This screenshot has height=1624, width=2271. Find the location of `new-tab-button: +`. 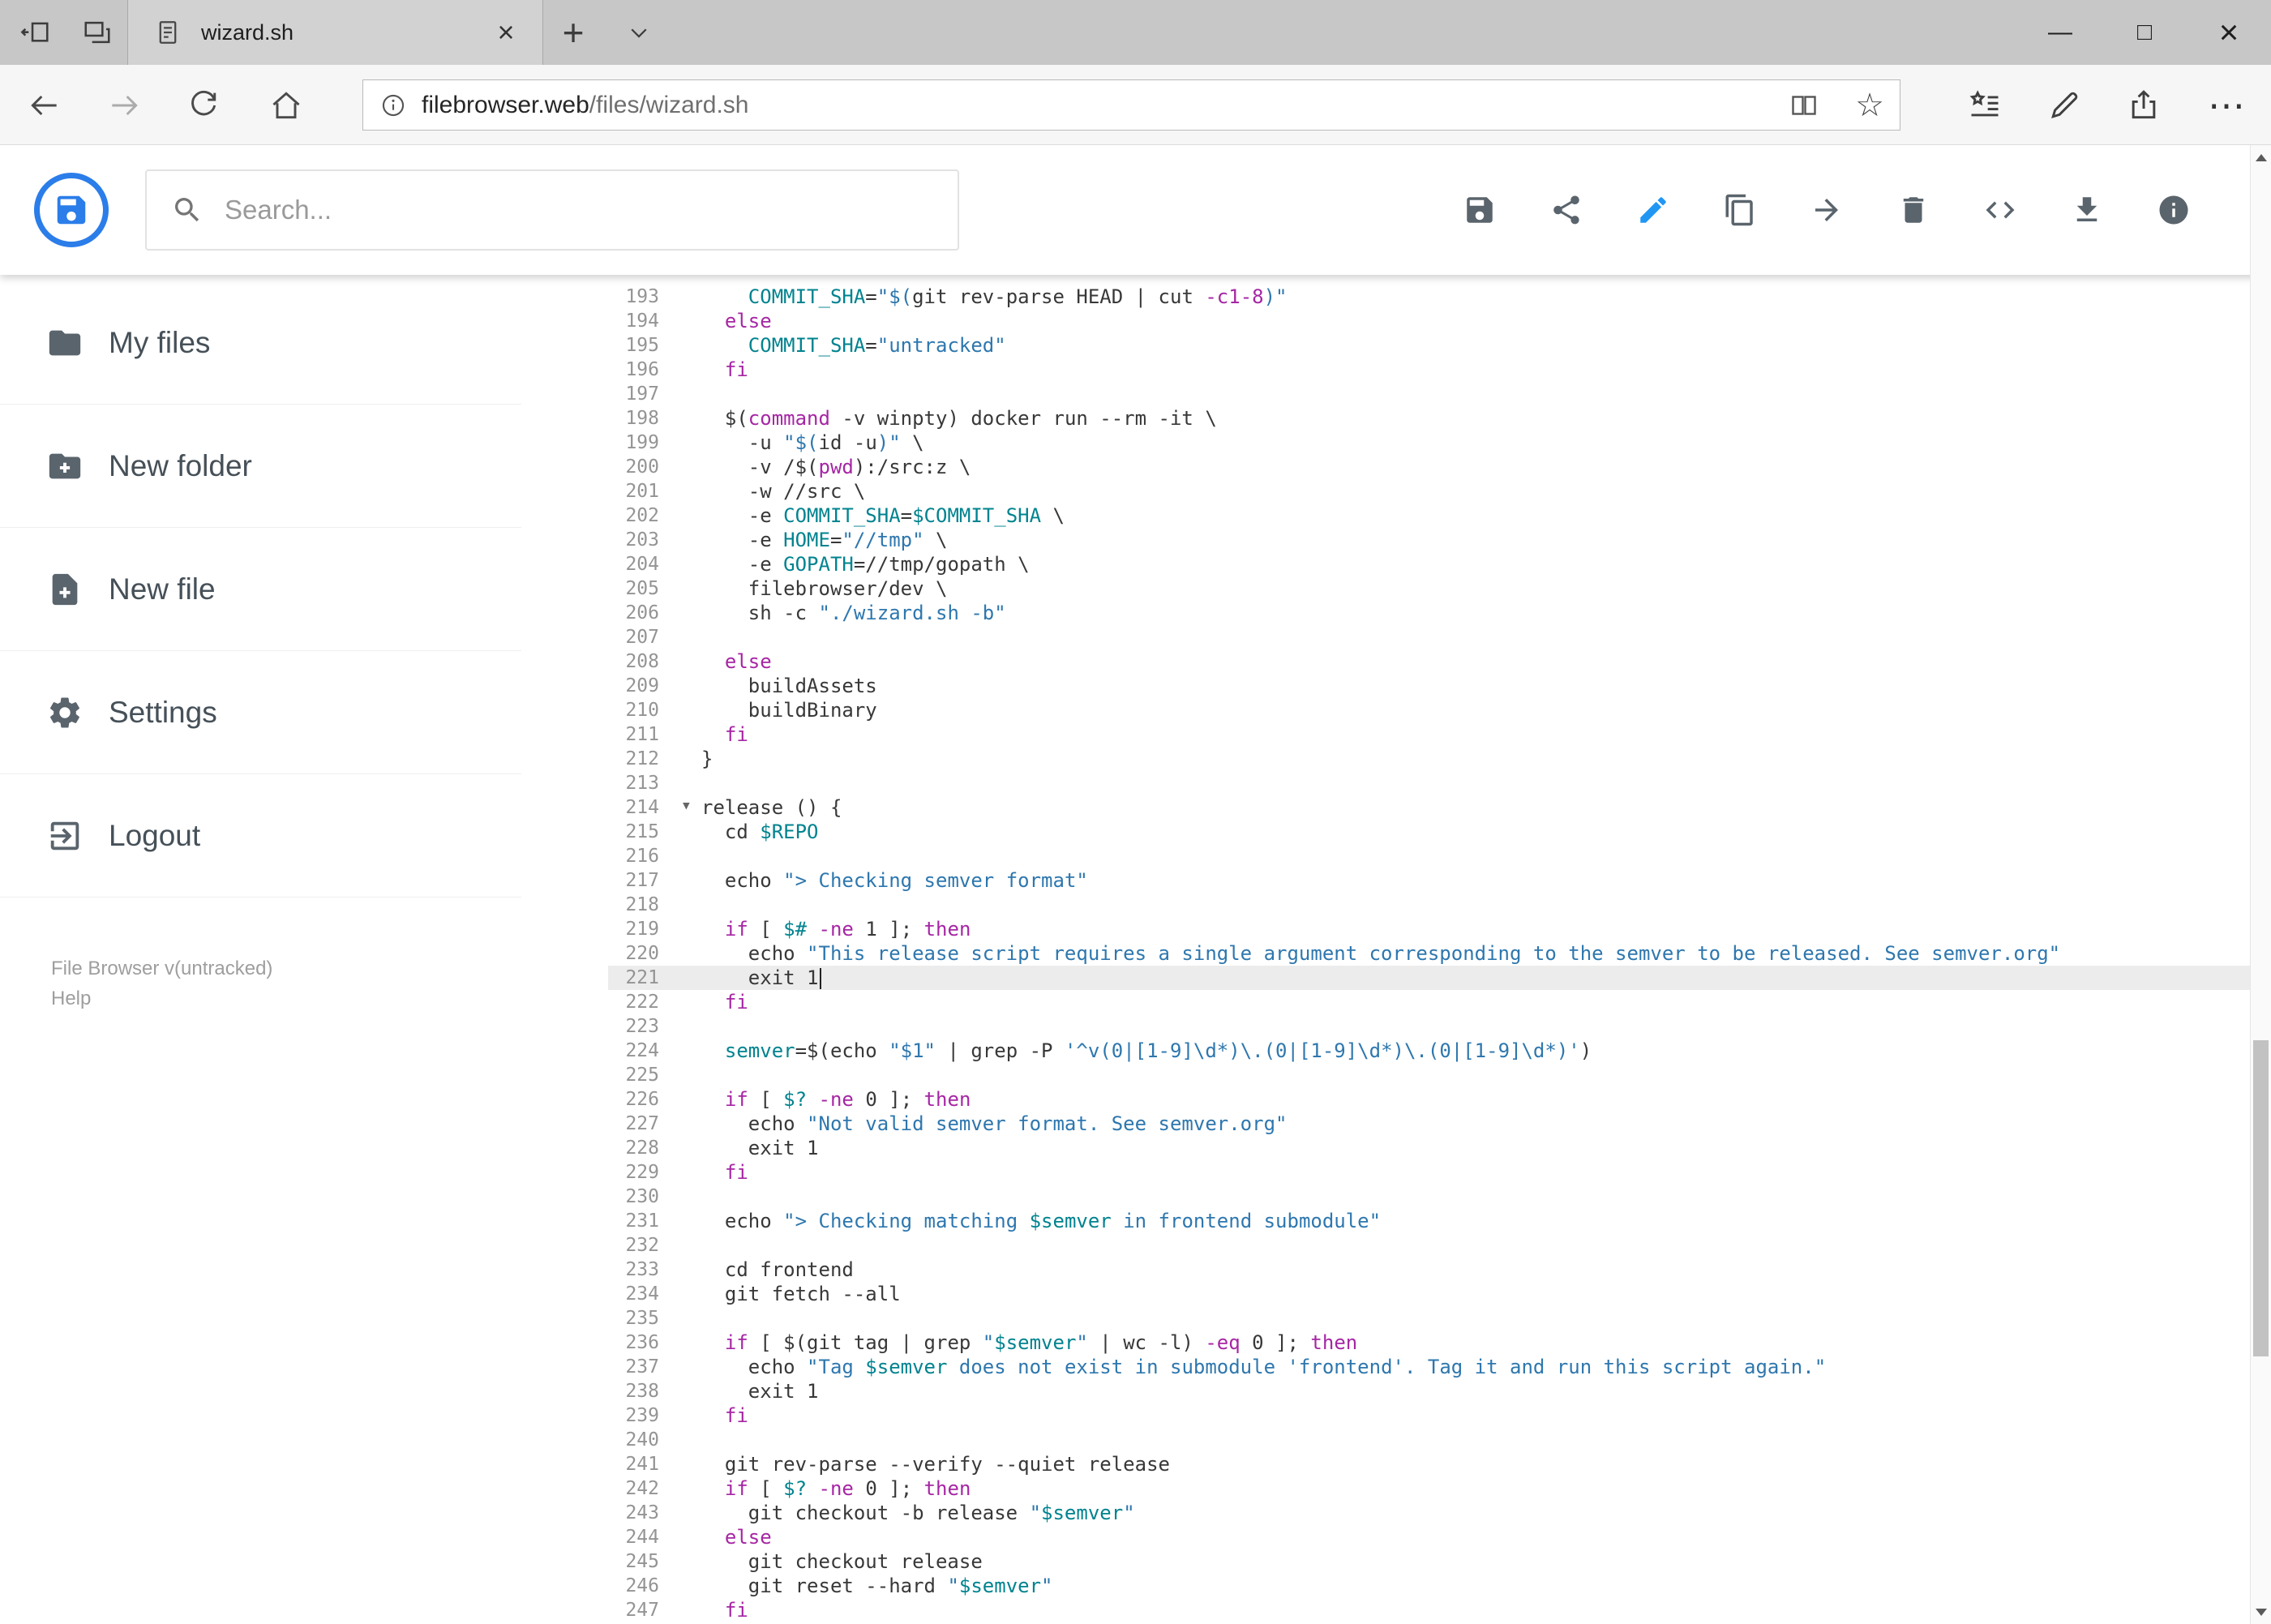

new-tab-button: + is located at coordinates (573, 33).